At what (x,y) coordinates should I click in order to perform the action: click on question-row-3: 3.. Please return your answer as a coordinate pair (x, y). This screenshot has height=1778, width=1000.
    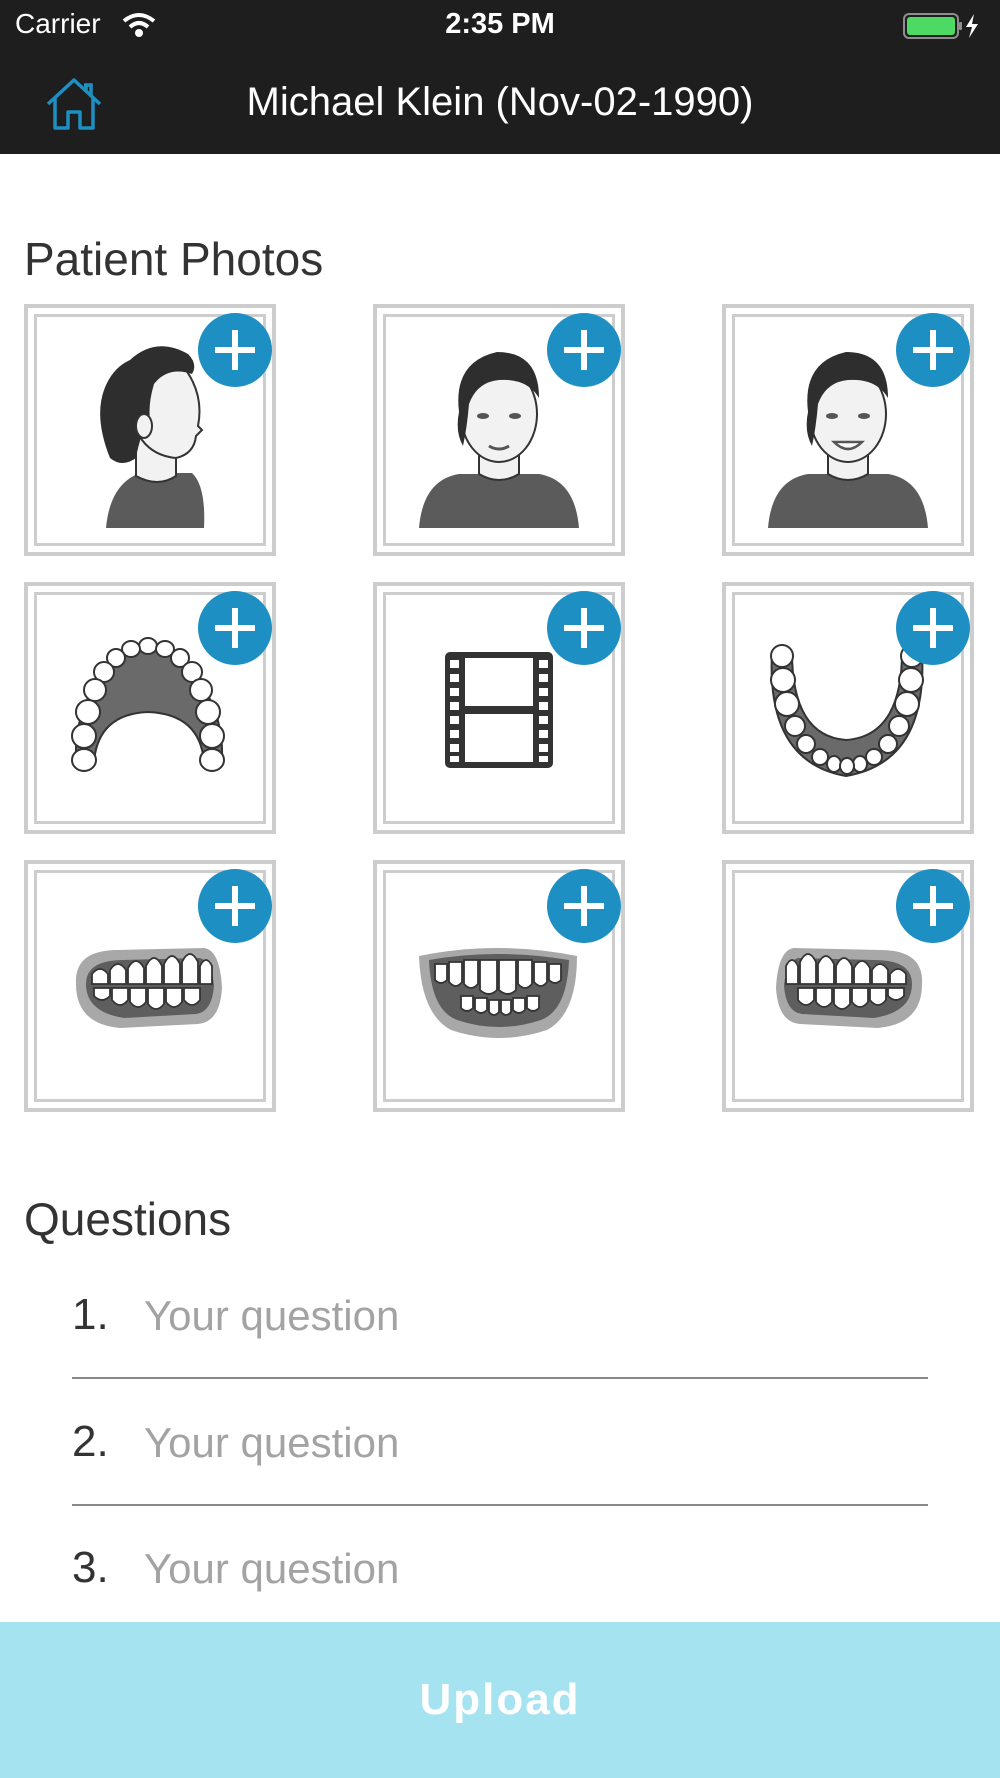
    Looking at the image, I should click on (500, 1584).